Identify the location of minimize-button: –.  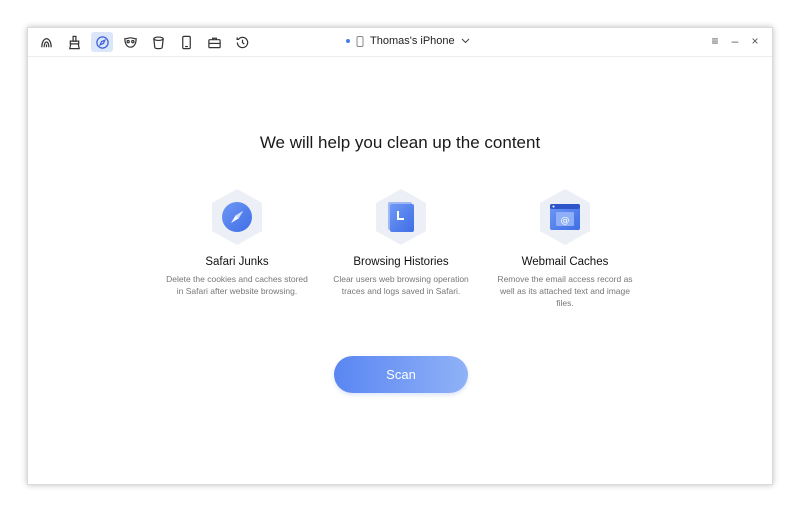
(735, 41).